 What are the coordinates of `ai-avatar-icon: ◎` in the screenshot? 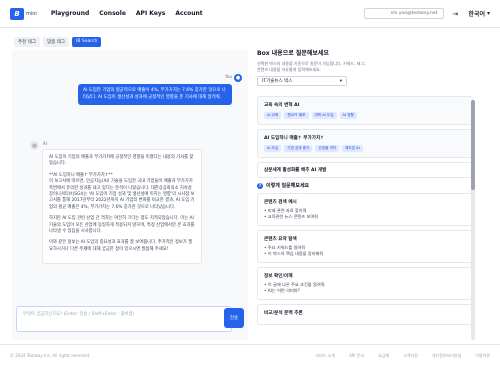 It's located at (34, 145).